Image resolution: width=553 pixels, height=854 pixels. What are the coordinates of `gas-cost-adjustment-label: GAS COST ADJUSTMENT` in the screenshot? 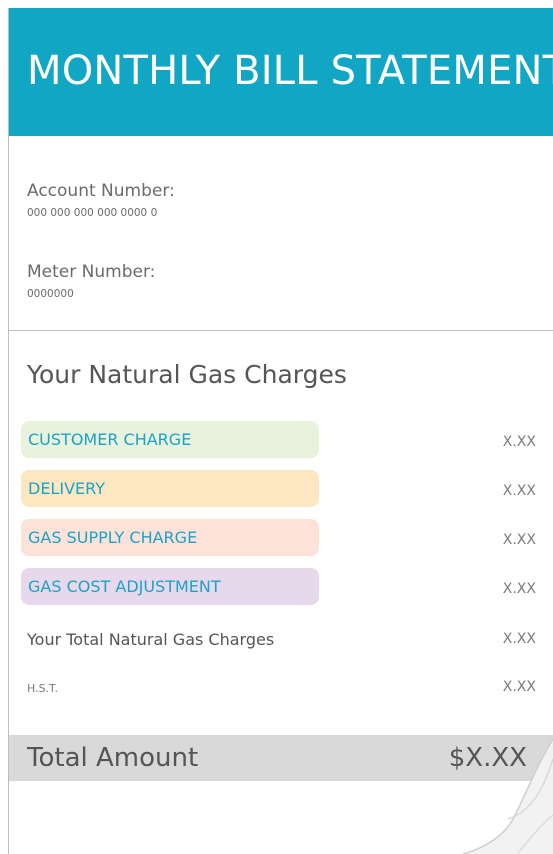 It's located at (170, 586).